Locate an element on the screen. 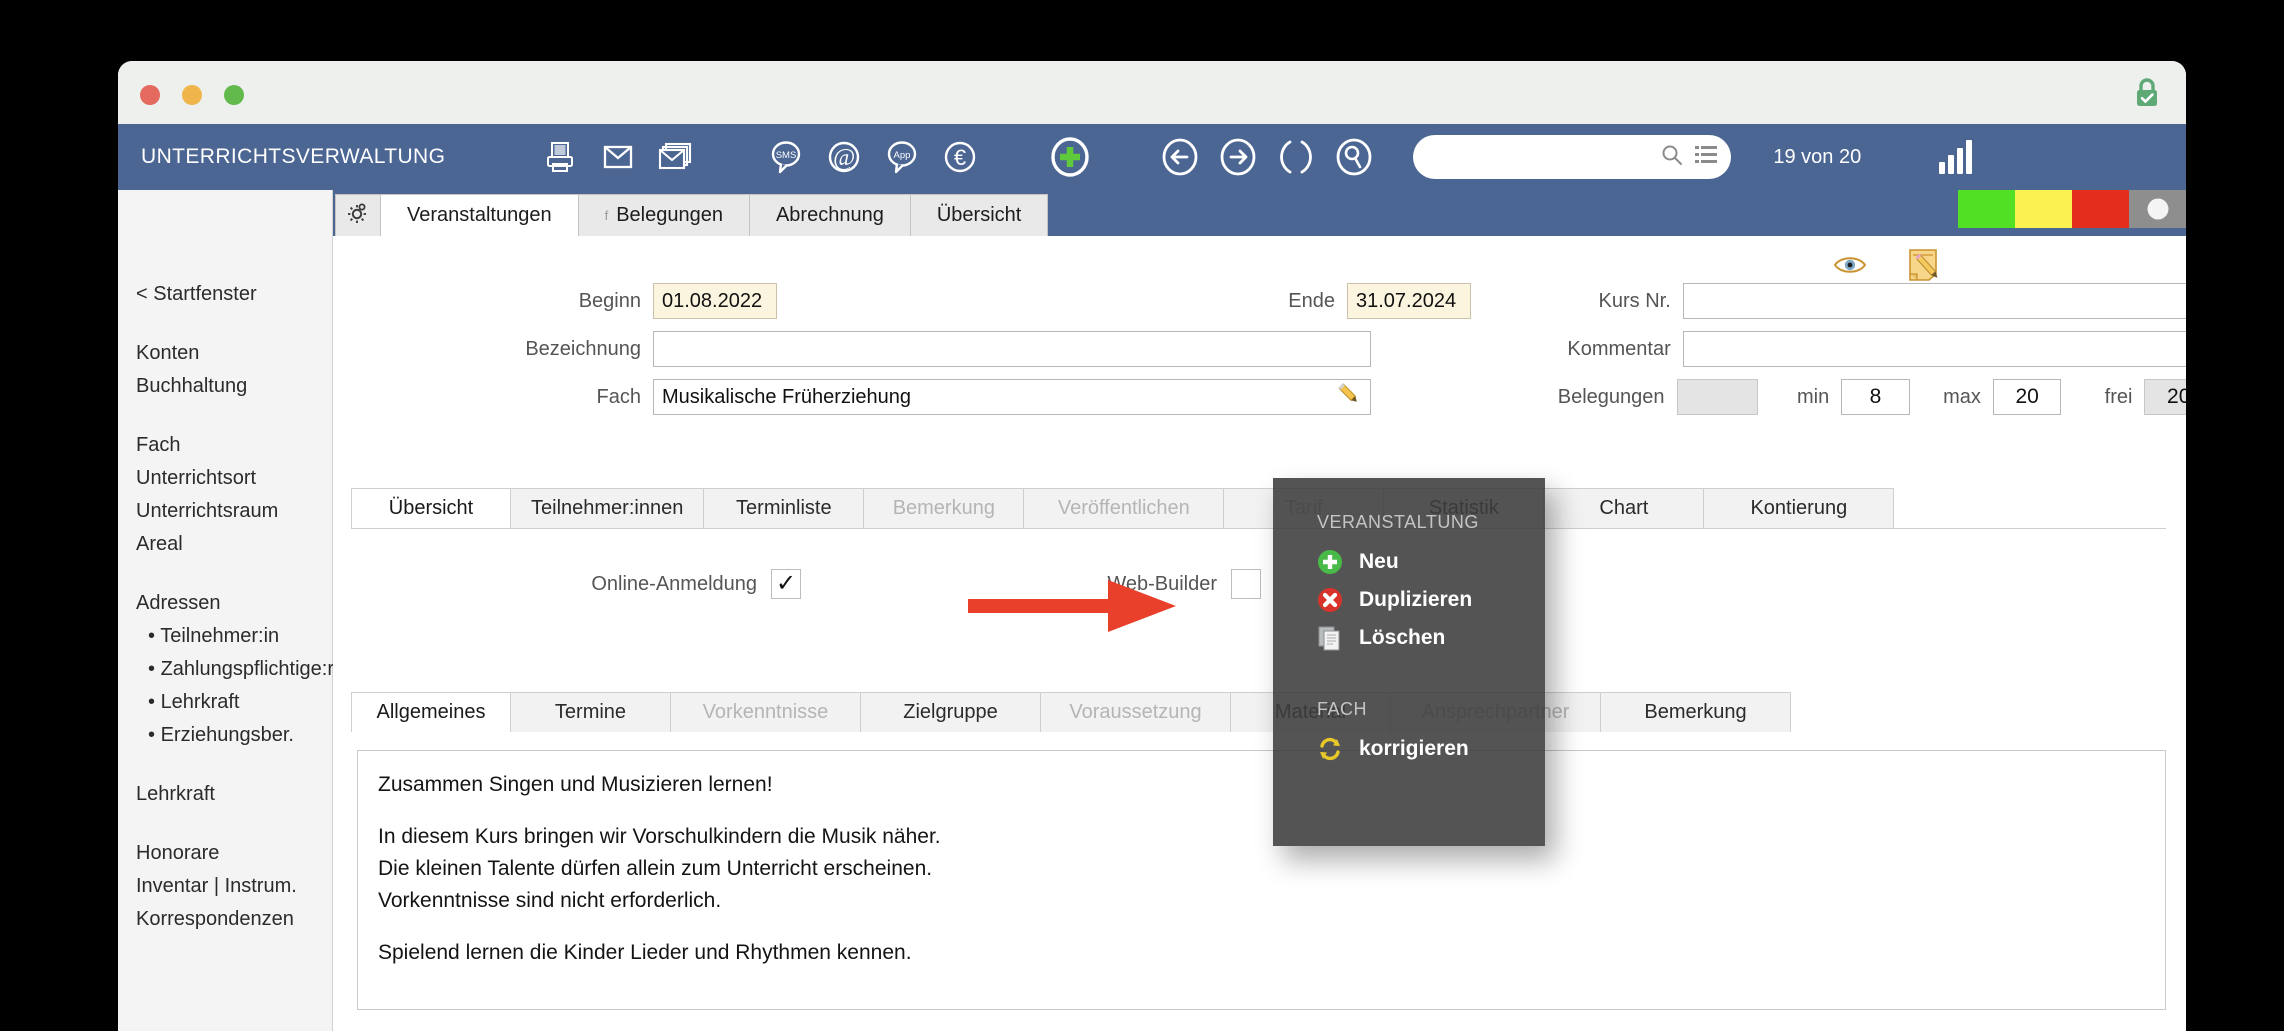  tab-veranstaltungen: Veranstaltungen is located at coordinates (480, 215).